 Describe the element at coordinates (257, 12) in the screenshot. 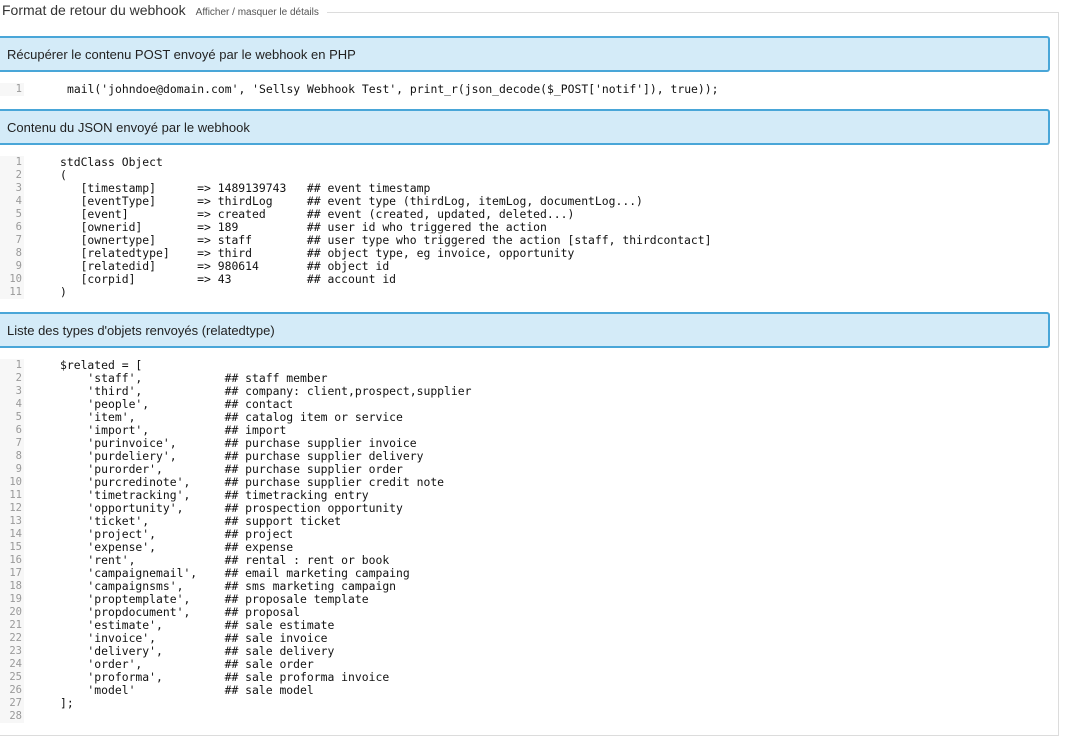

I see `toggle-details-link: Afficher / masquer le détails` at that location.